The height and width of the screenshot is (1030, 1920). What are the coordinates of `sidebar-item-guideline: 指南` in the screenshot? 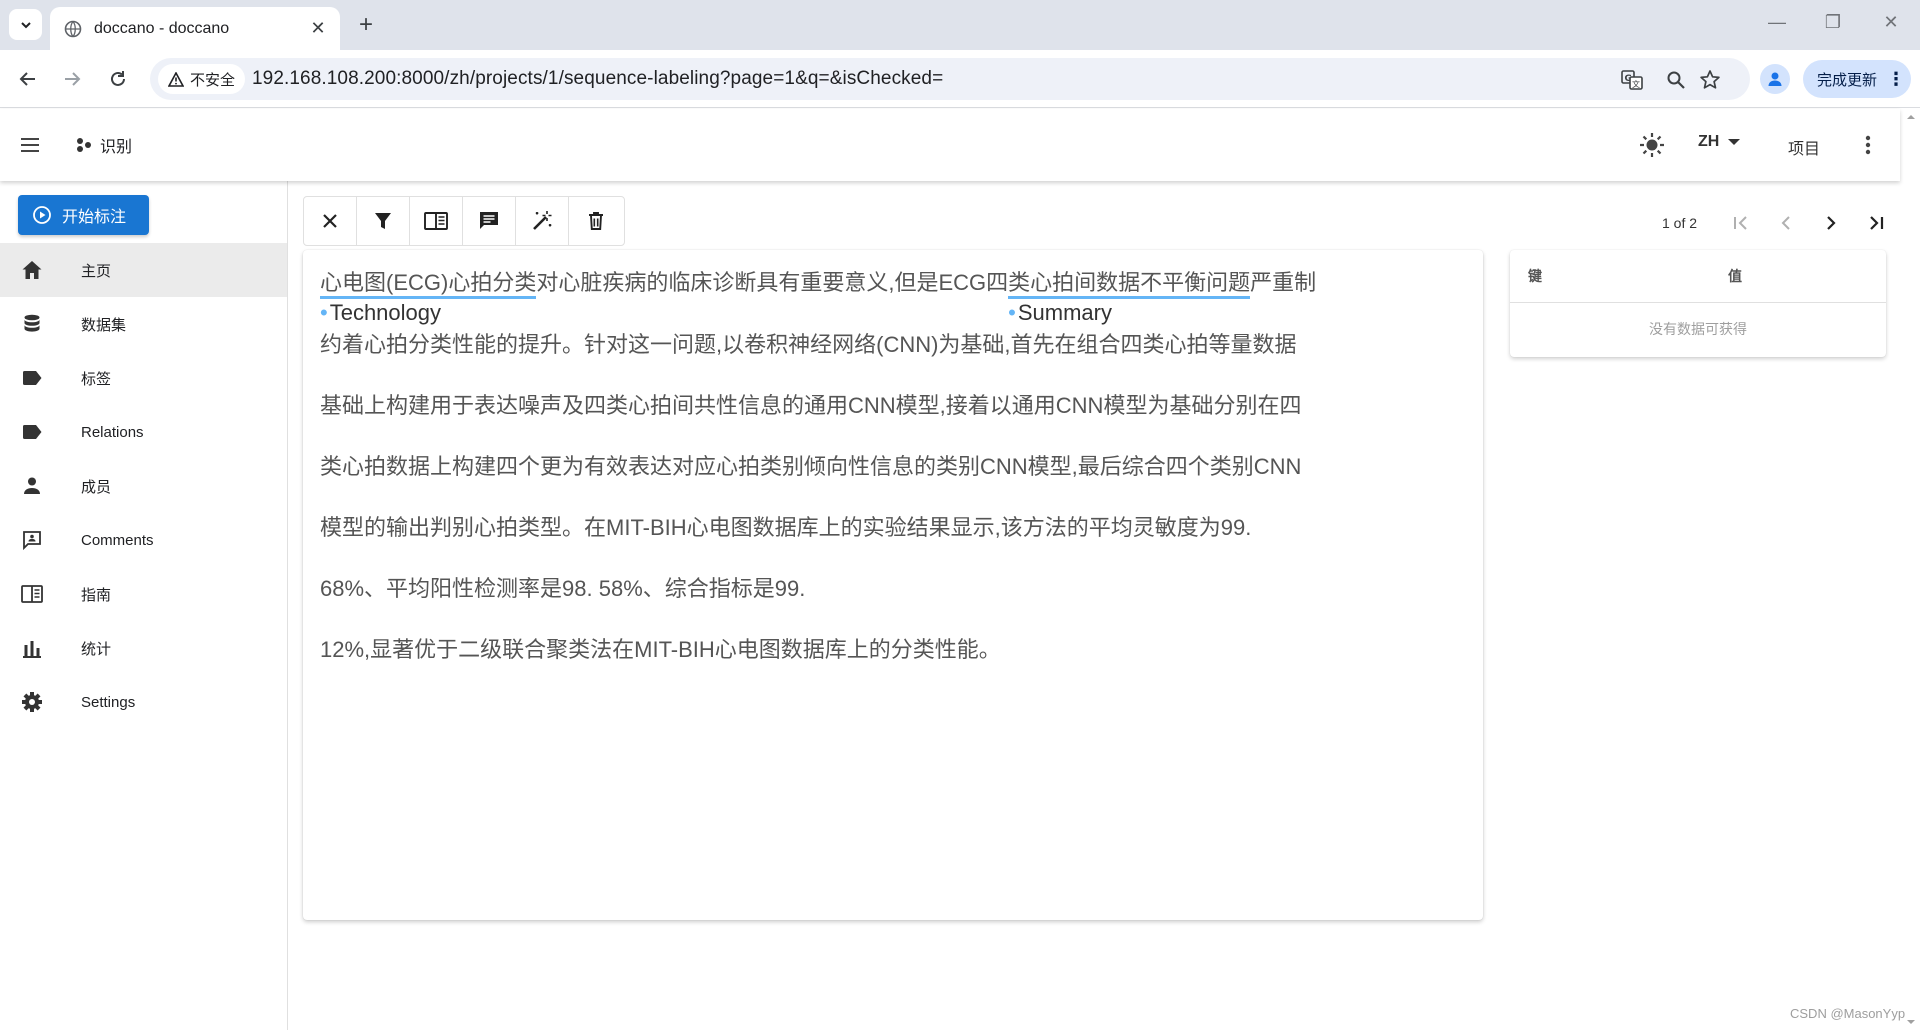 It's located at (143, 594).